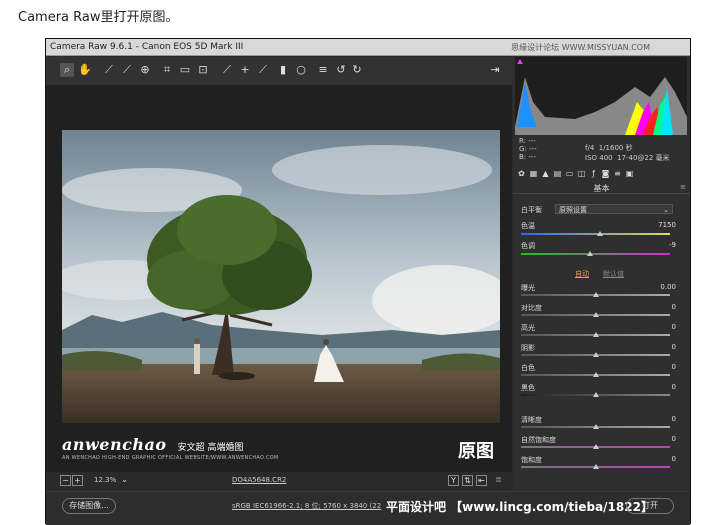 The width and height of the screenshot is (701, 525). I want to click on workflow-options-link: sRGB IEC61966-2.1; 8 位; 5760 x 3840 (22, so click(306, 506).